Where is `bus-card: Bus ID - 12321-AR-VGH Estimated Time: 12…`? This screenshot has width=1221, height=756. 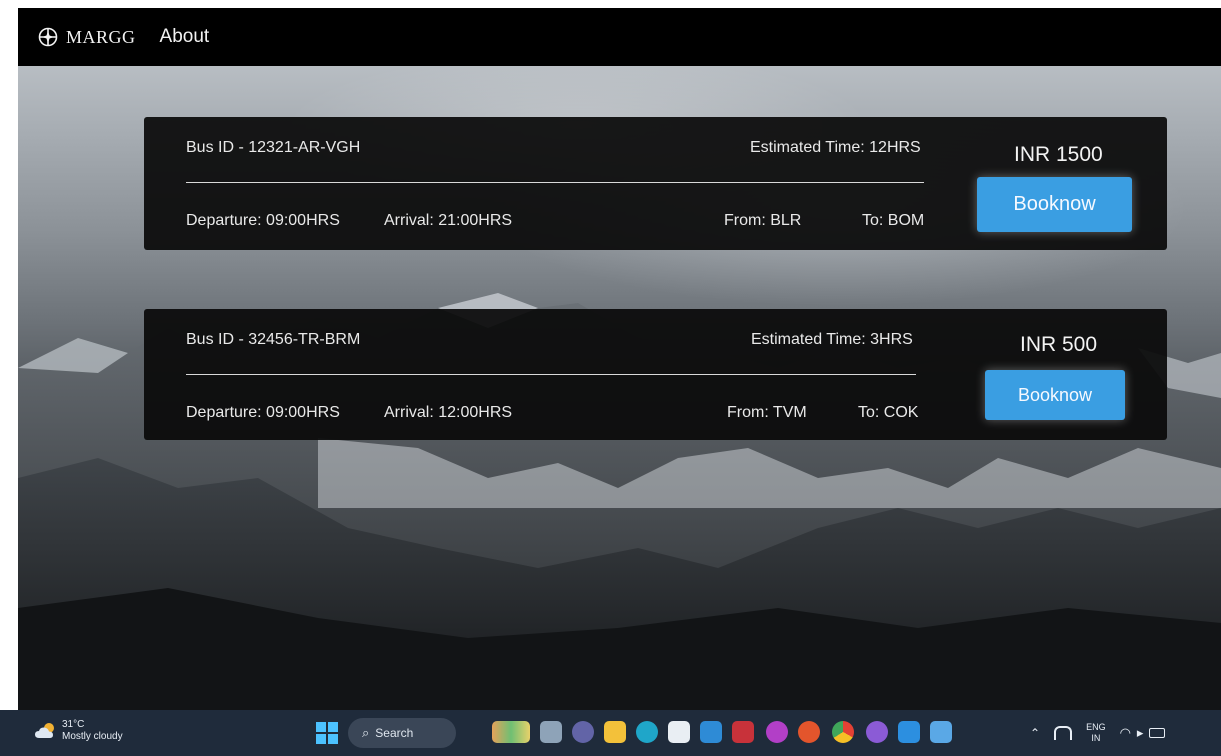
bus-card: Bus ID - 12321-AR-VGH Estimated Time: 12… is located at coordinates (655, 183).